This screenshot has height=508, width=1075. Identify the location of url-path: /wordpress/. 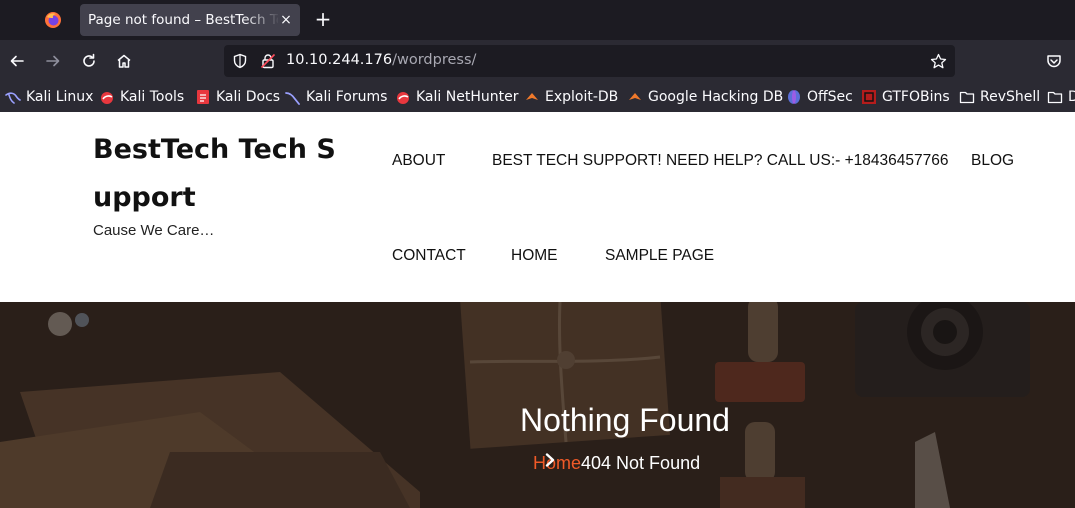
(434, 60).